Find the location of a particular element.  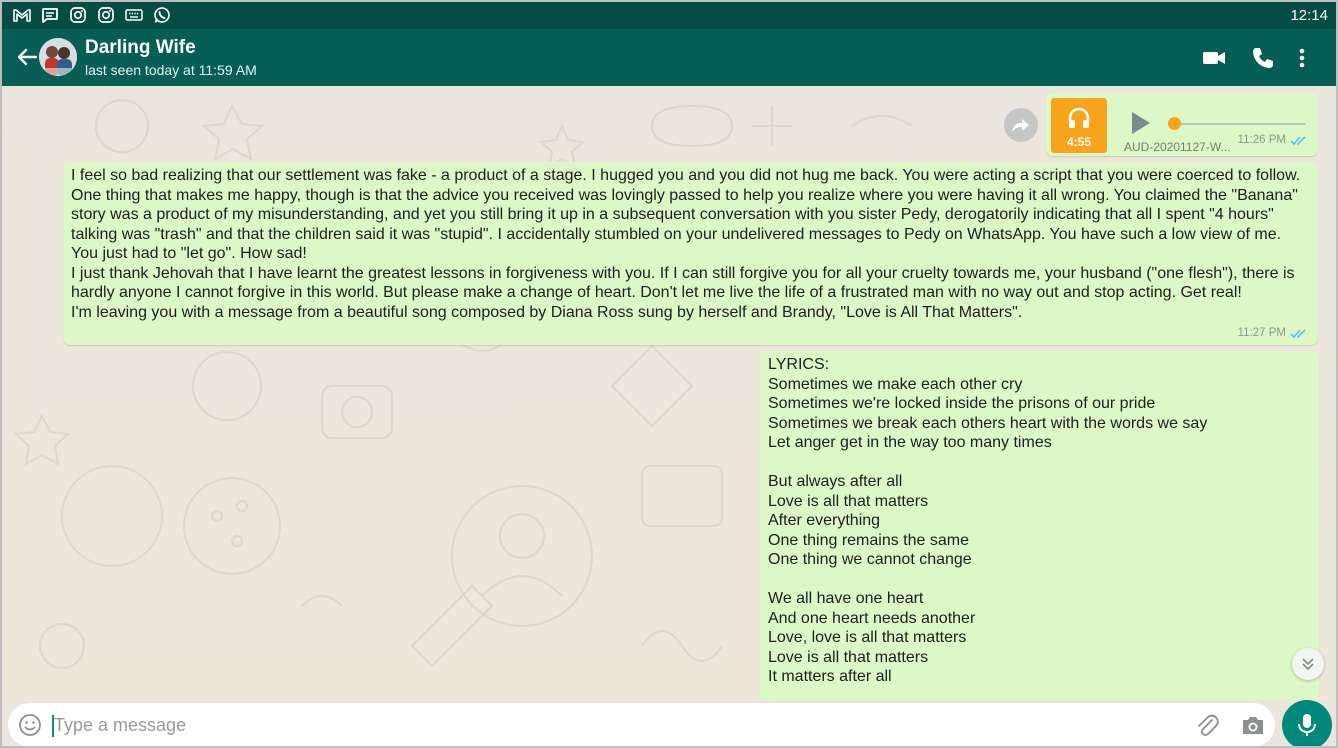

message-time: 11:26 PM is located at coordinates (1261, 140).